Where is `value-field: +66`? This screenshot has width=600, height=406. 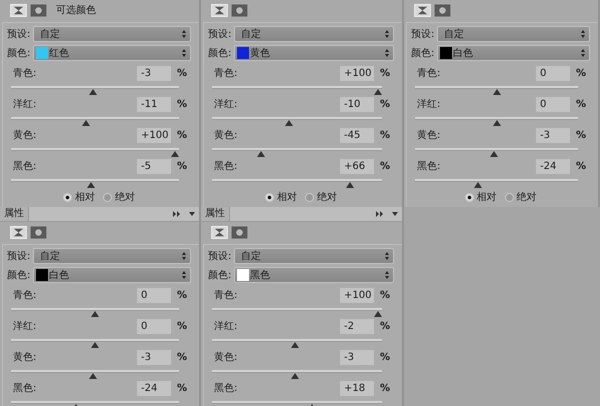 value-field: +66 is located at coordinates (357, 166).